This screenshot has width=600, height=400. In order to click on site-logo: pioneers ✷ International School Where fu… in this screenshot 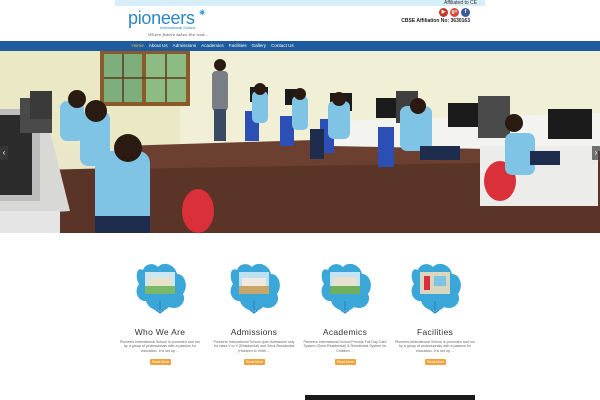, I will do `click(188, 24)`.